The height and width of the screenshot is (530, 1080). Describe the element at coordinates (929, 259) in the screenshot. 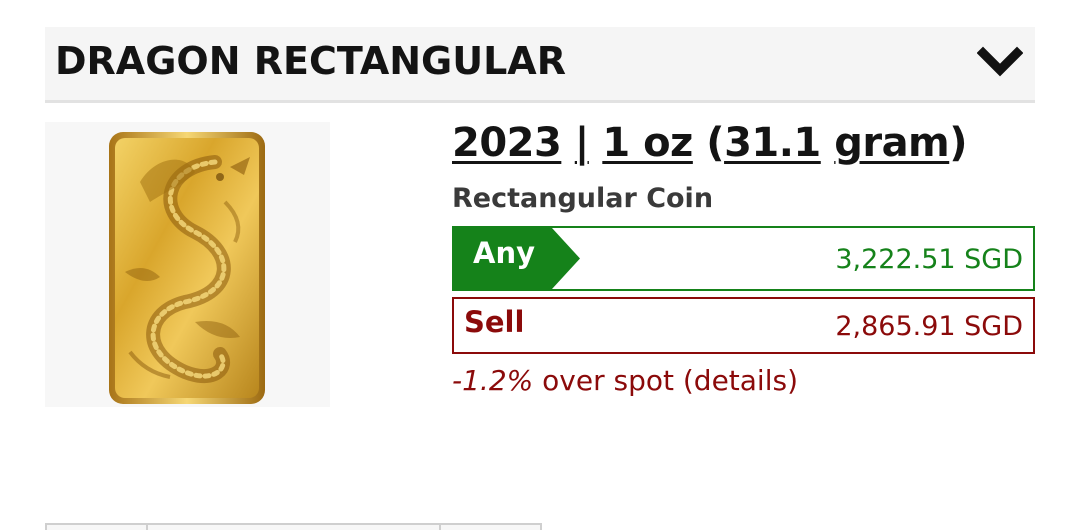

I see `buy-price: 3,222.51 SGD` at that location.